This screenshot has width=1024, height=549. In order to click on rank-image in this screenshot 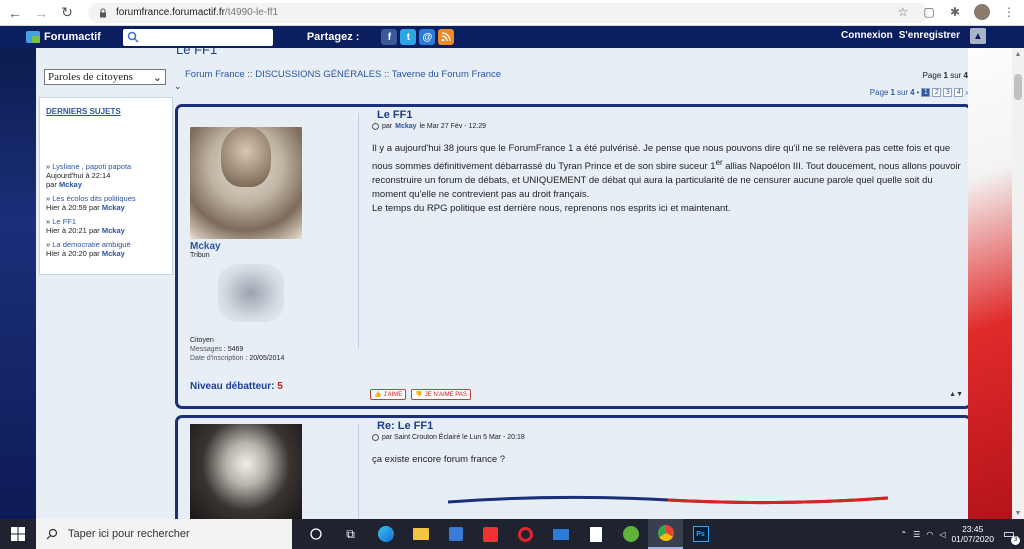, I will do `click(251, 293)`.